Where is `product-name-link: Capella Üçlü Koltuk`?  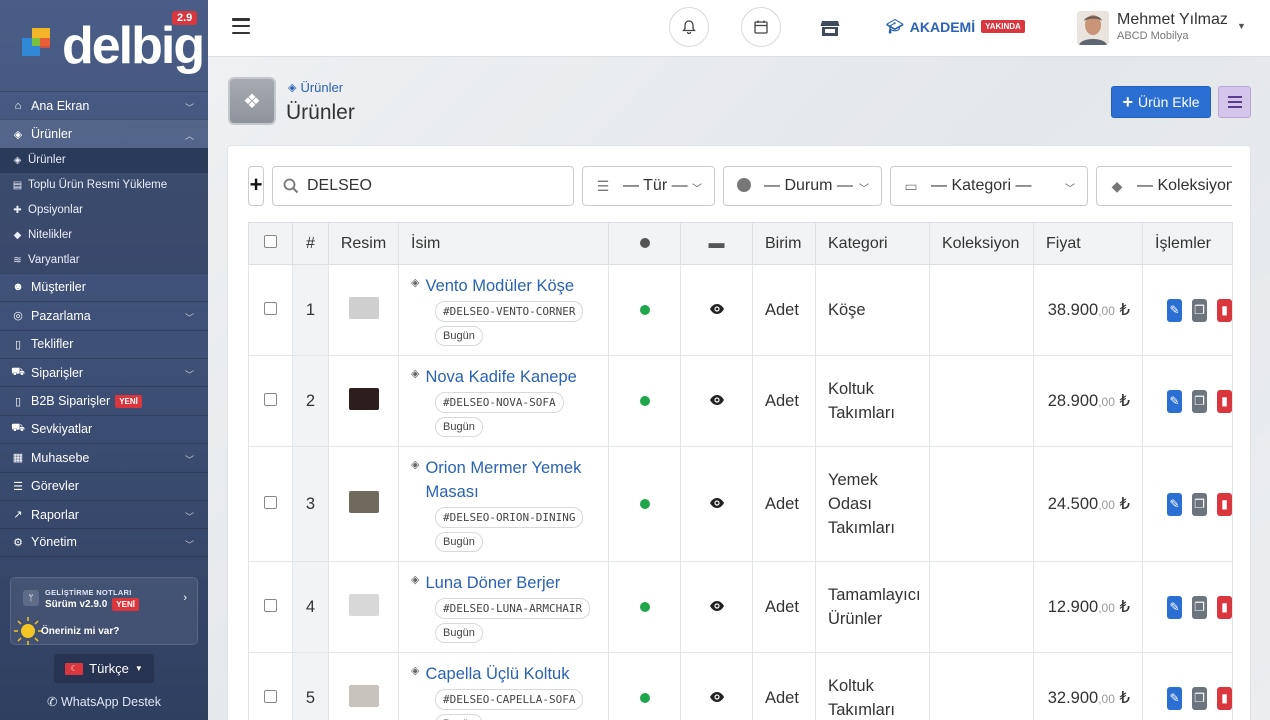 product-name-link: Capella Üçlü Koltuk is located at coordinates (497, 674).